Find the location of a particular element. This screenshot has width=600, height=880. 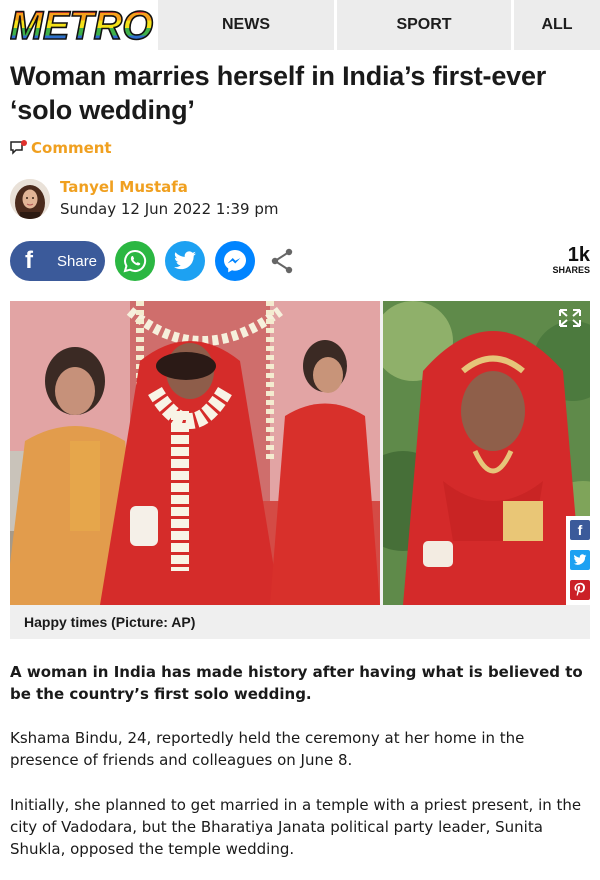

whatsapp-share-button is located at coordinates (135, 261).